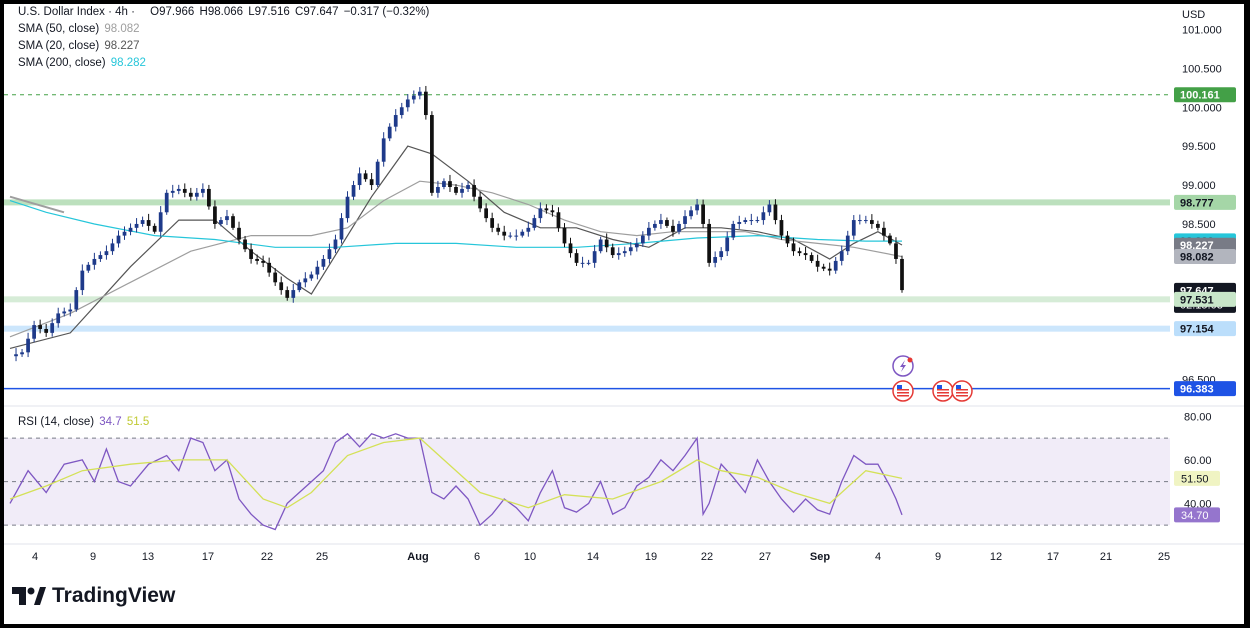 The height and width of the screenshot is (628, 1250). I want to click on price-tick: 100.500, so click(1202, 69).